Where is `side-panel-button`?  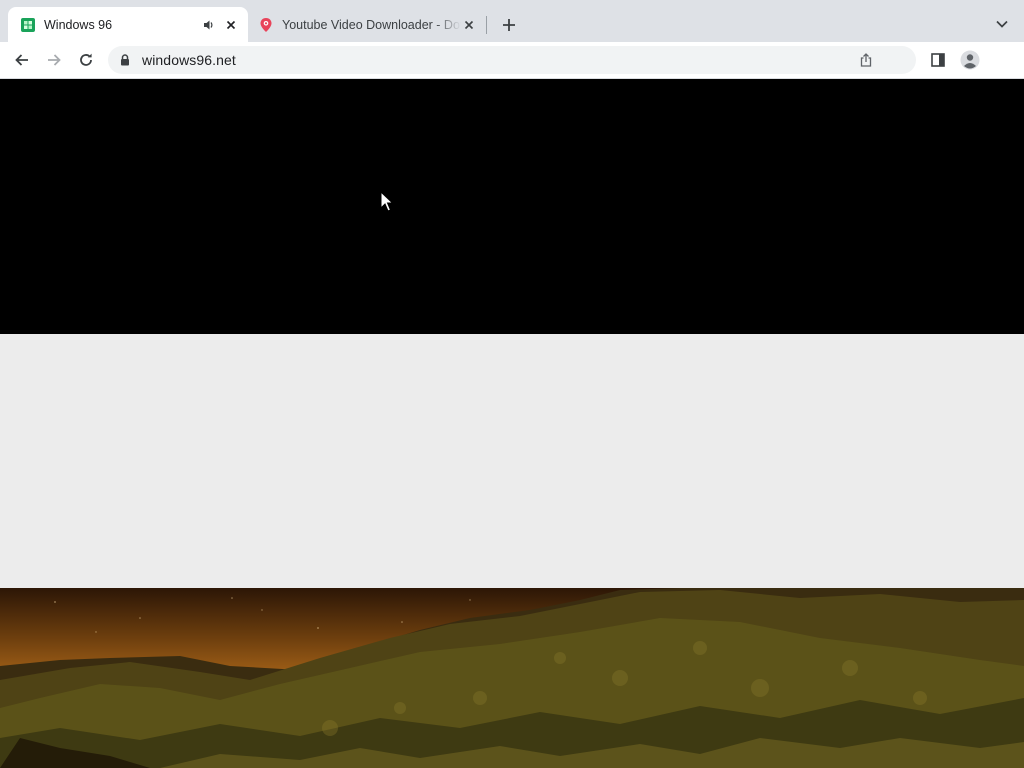 side-panel-button is located at coordinates (938, 60).